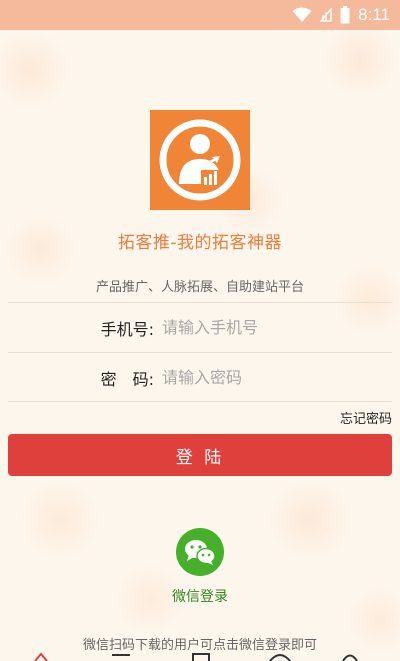 The width and height of the screenshot is (400, 661). Describe the element at coordinates (345, 15) in the screenshot. I see `battery-icon` at that location.